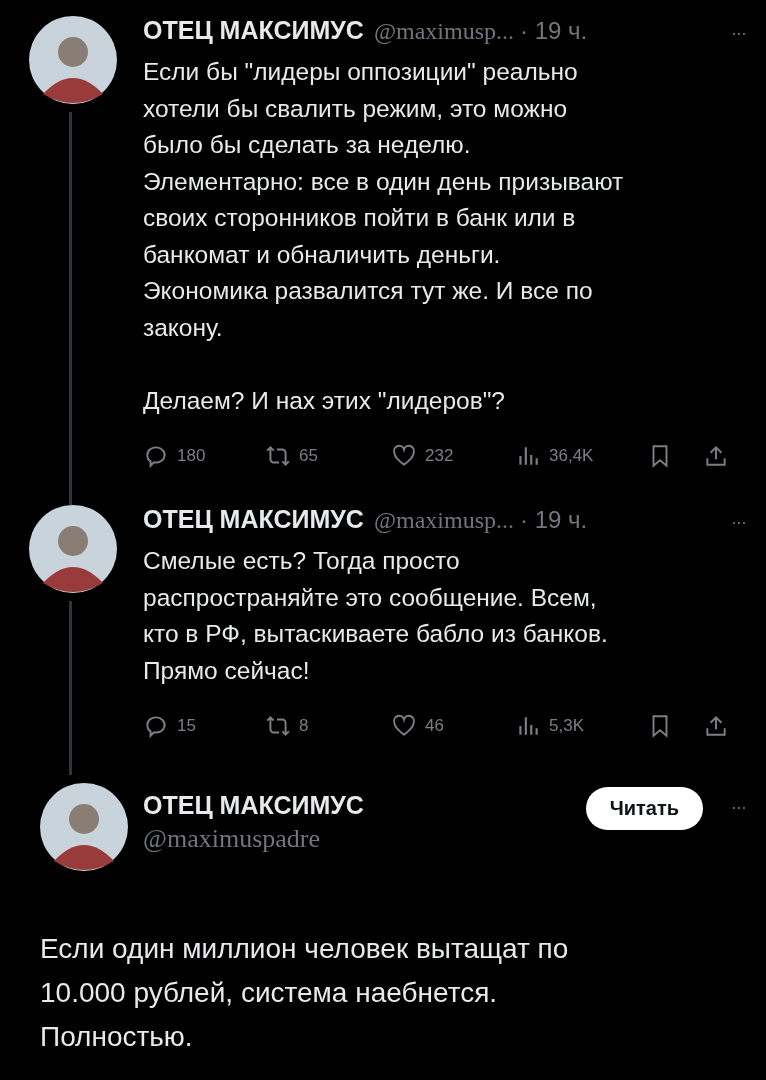  Describe the element at coordinates (644, 808) in the screenshot. I see `follow-button: Читать` at that location.